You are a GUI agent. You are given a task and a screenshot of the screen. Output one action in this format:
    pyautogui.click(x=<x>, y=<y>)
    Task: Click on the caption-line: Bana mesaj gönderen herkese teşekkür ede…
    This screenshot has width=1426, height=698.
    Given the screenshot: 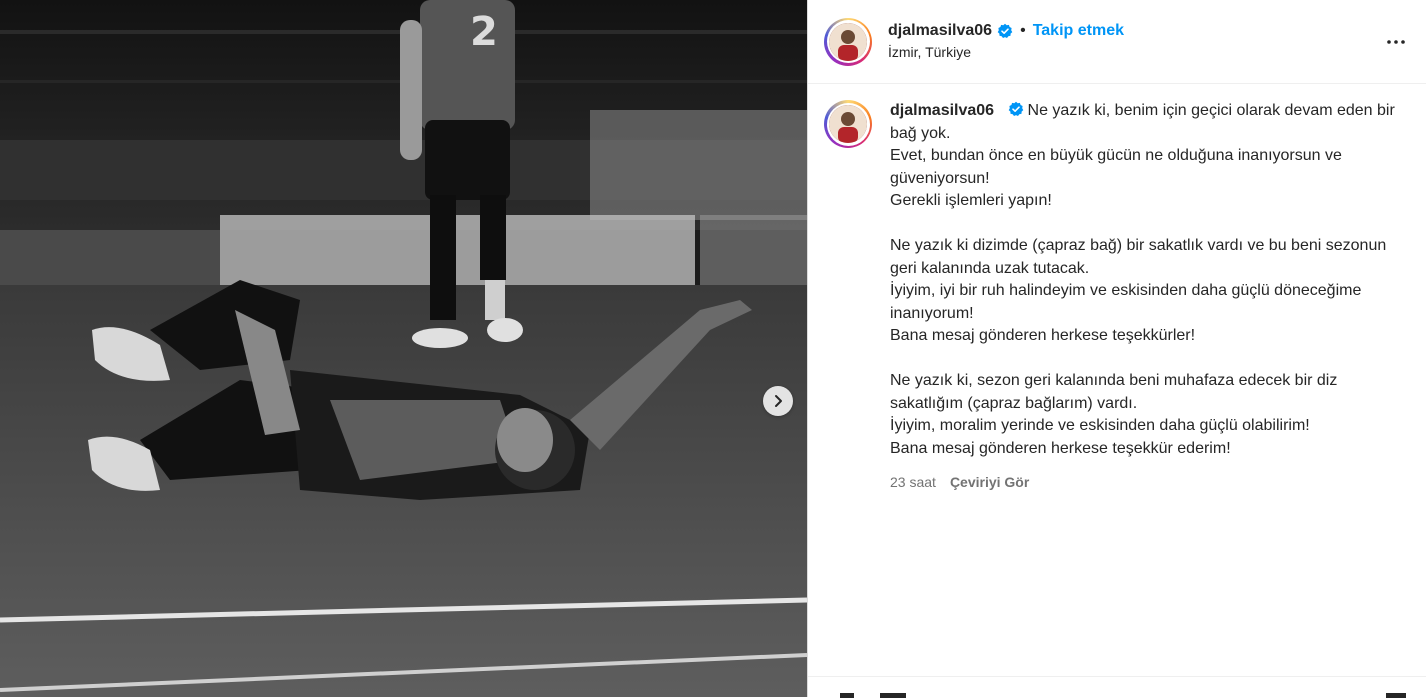 What is the action you would take?
    pyautogui.click(x=1060, y=448)
    